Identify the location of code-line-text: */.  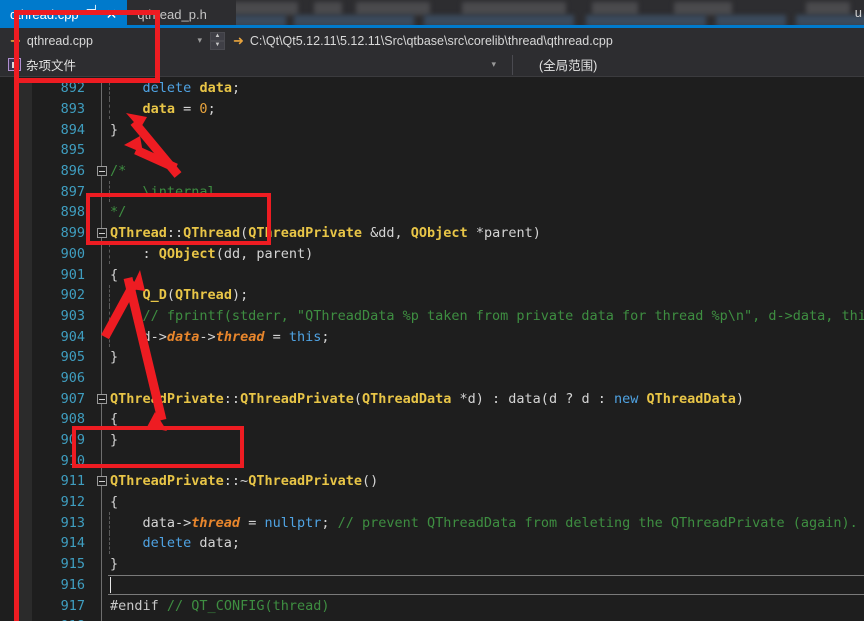
(487, 212).